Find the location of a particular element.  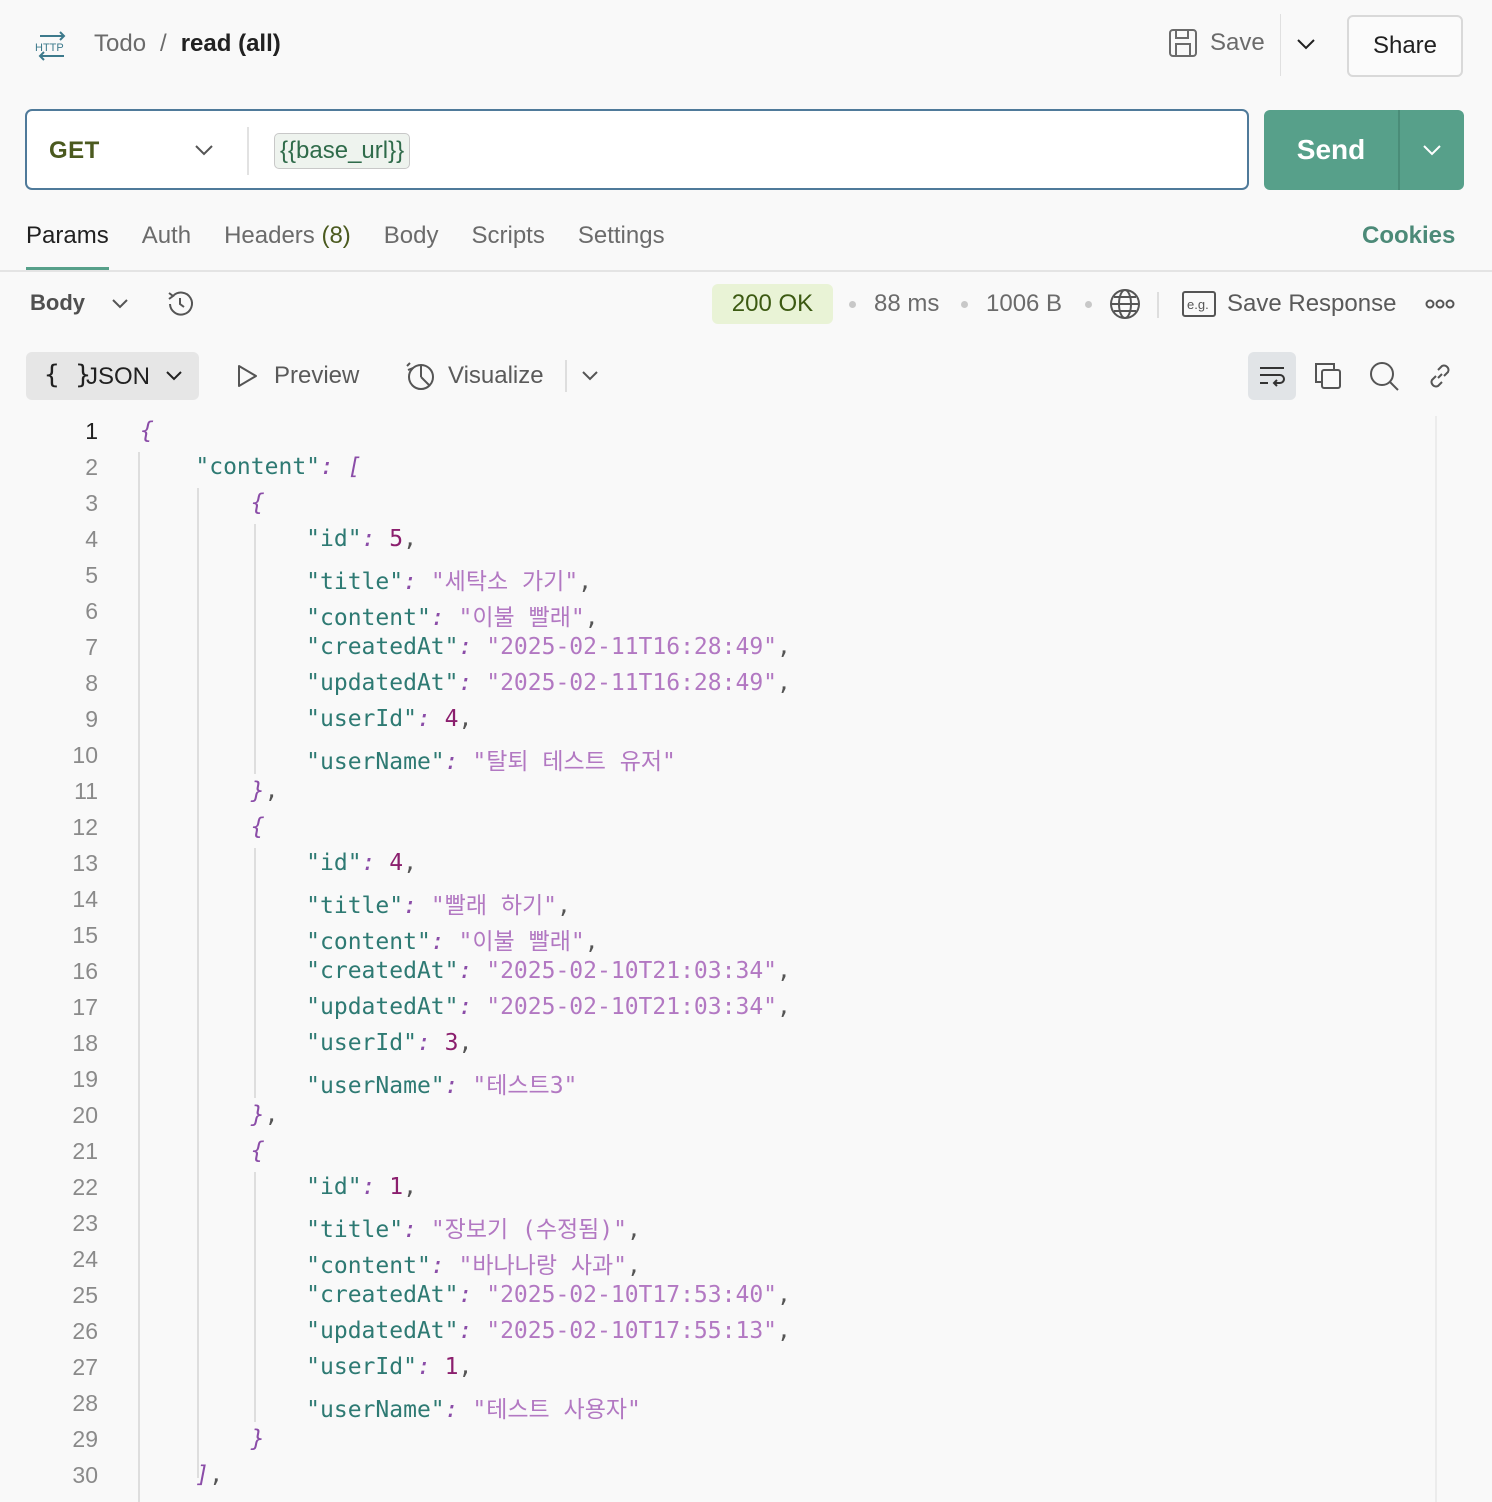

line-number: 13 is located at coordinates (85, 863).